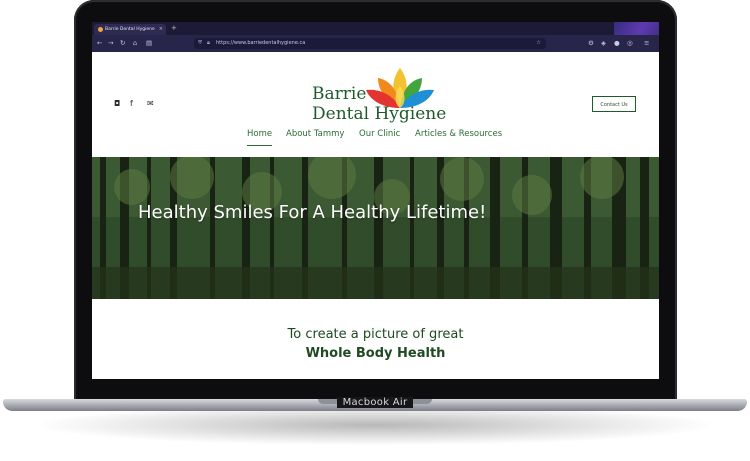 This screenshot has height=461, width=750. Describe the element at coordinates (614, 104) in the screenshot. I see `contact-us-button: Contact Us` at that location.